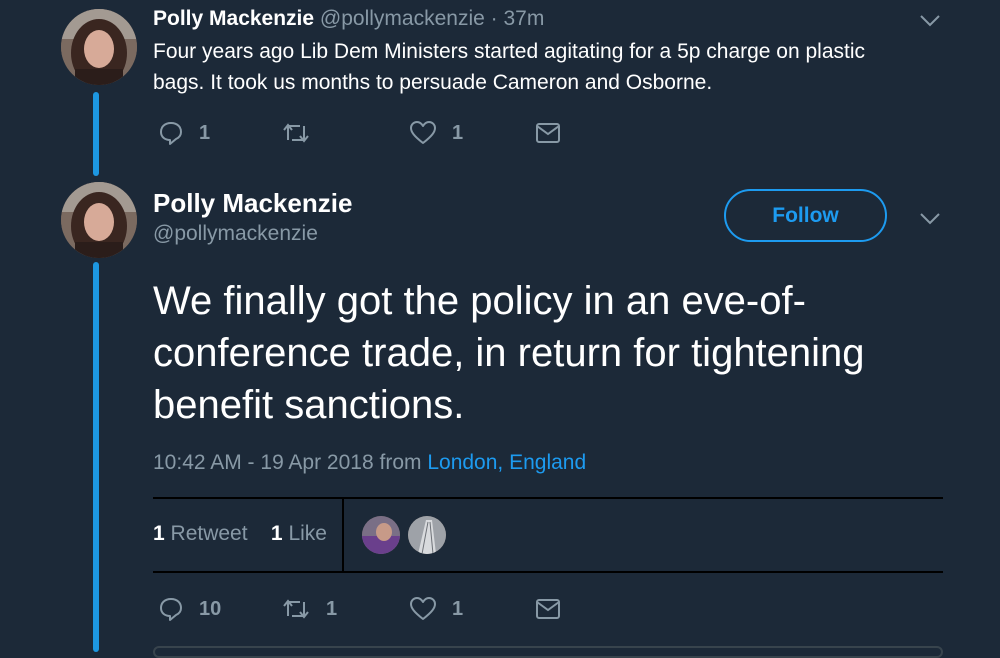  What do you see at coordinates (210, 609) in the screenshot?
I see `reply-count: 10` at bounding box center [210, 609].